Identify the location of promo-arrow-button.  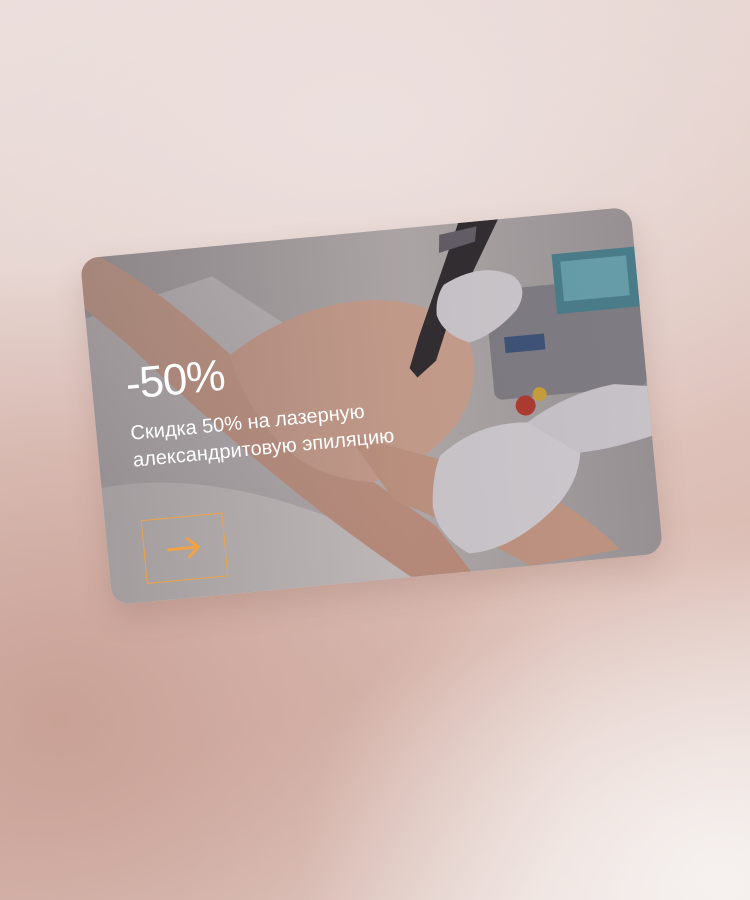
(184, 548).